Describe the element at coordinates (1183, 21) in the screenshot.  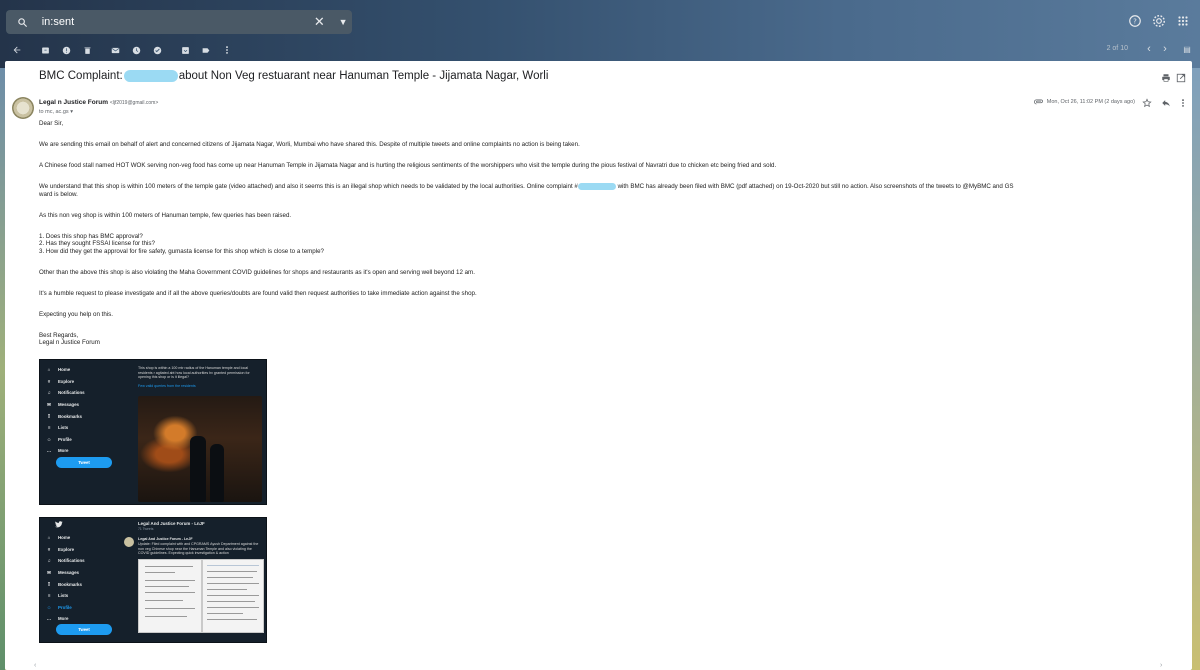
I see `apps-grid-icon` at that location.